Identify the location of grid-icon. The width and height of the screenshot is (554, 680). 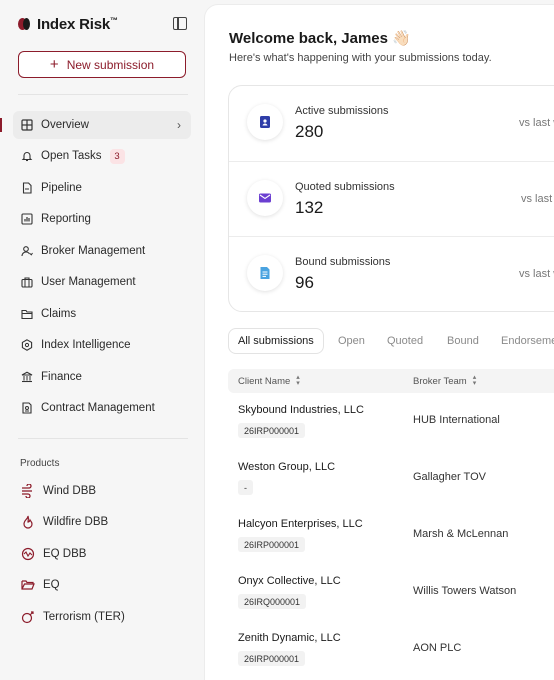
(27, 125).